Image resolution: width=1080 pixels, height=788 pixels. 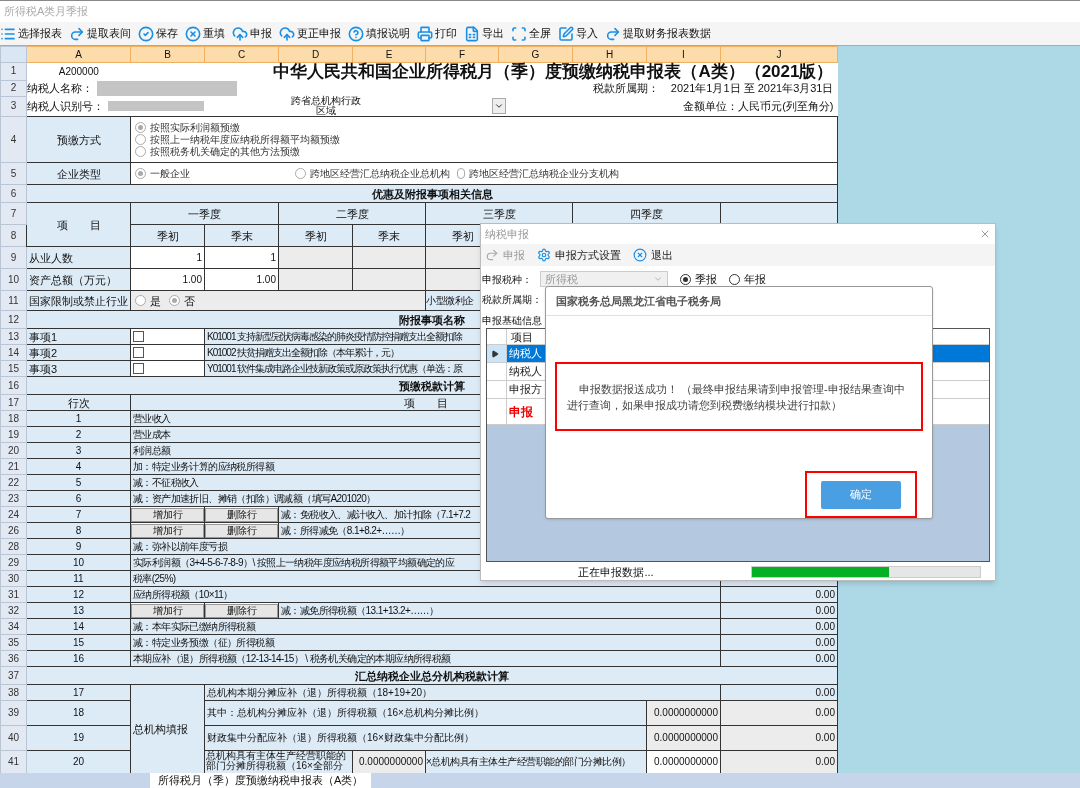 What do you see at coordinates (167, 54) in the screenshot?
I see `column-letter: B` at bounding box center [167, 54].